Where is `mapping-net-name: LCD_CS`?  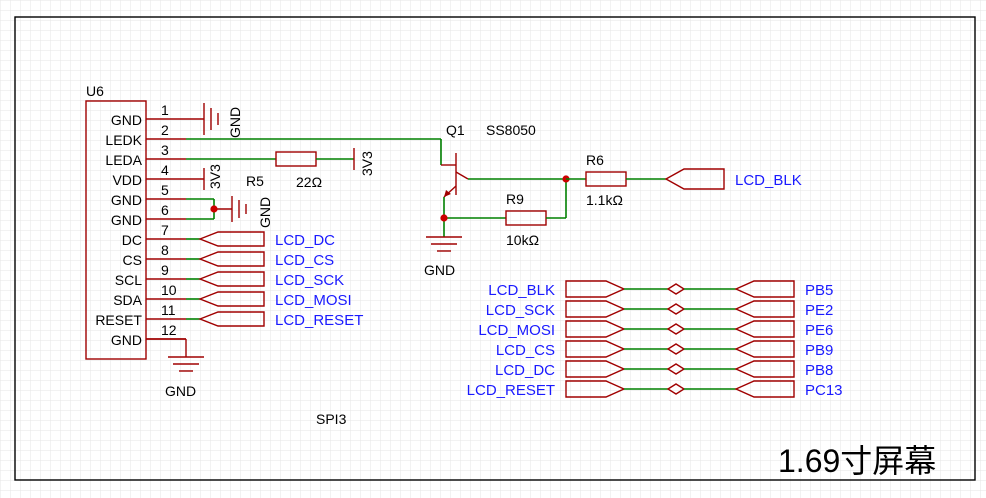 mapping-net-name: LCD_CS is located at coordinates (525, 350).